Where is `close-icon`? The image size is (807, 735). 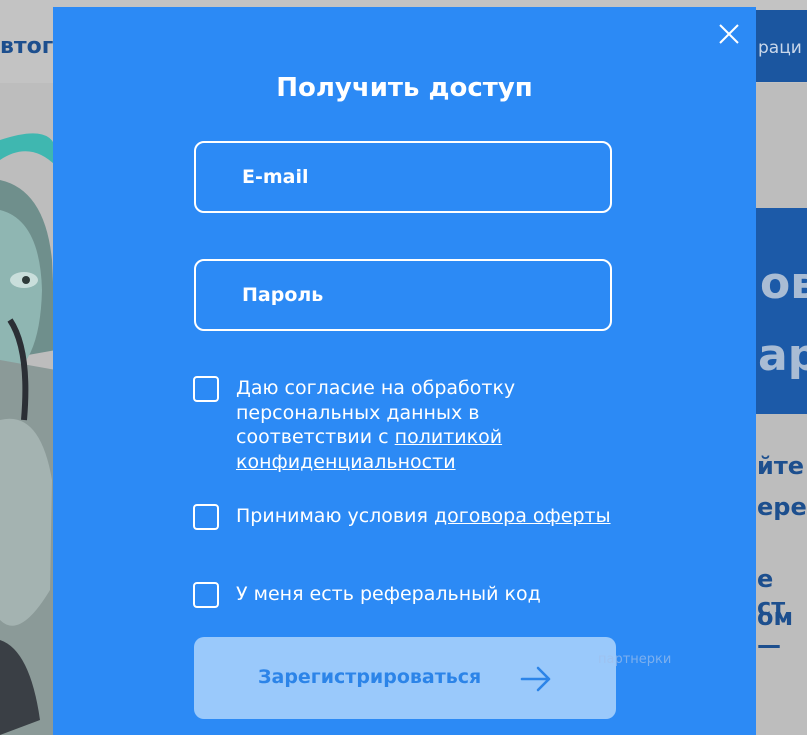
close-icon is located at coordinates (729, 34).